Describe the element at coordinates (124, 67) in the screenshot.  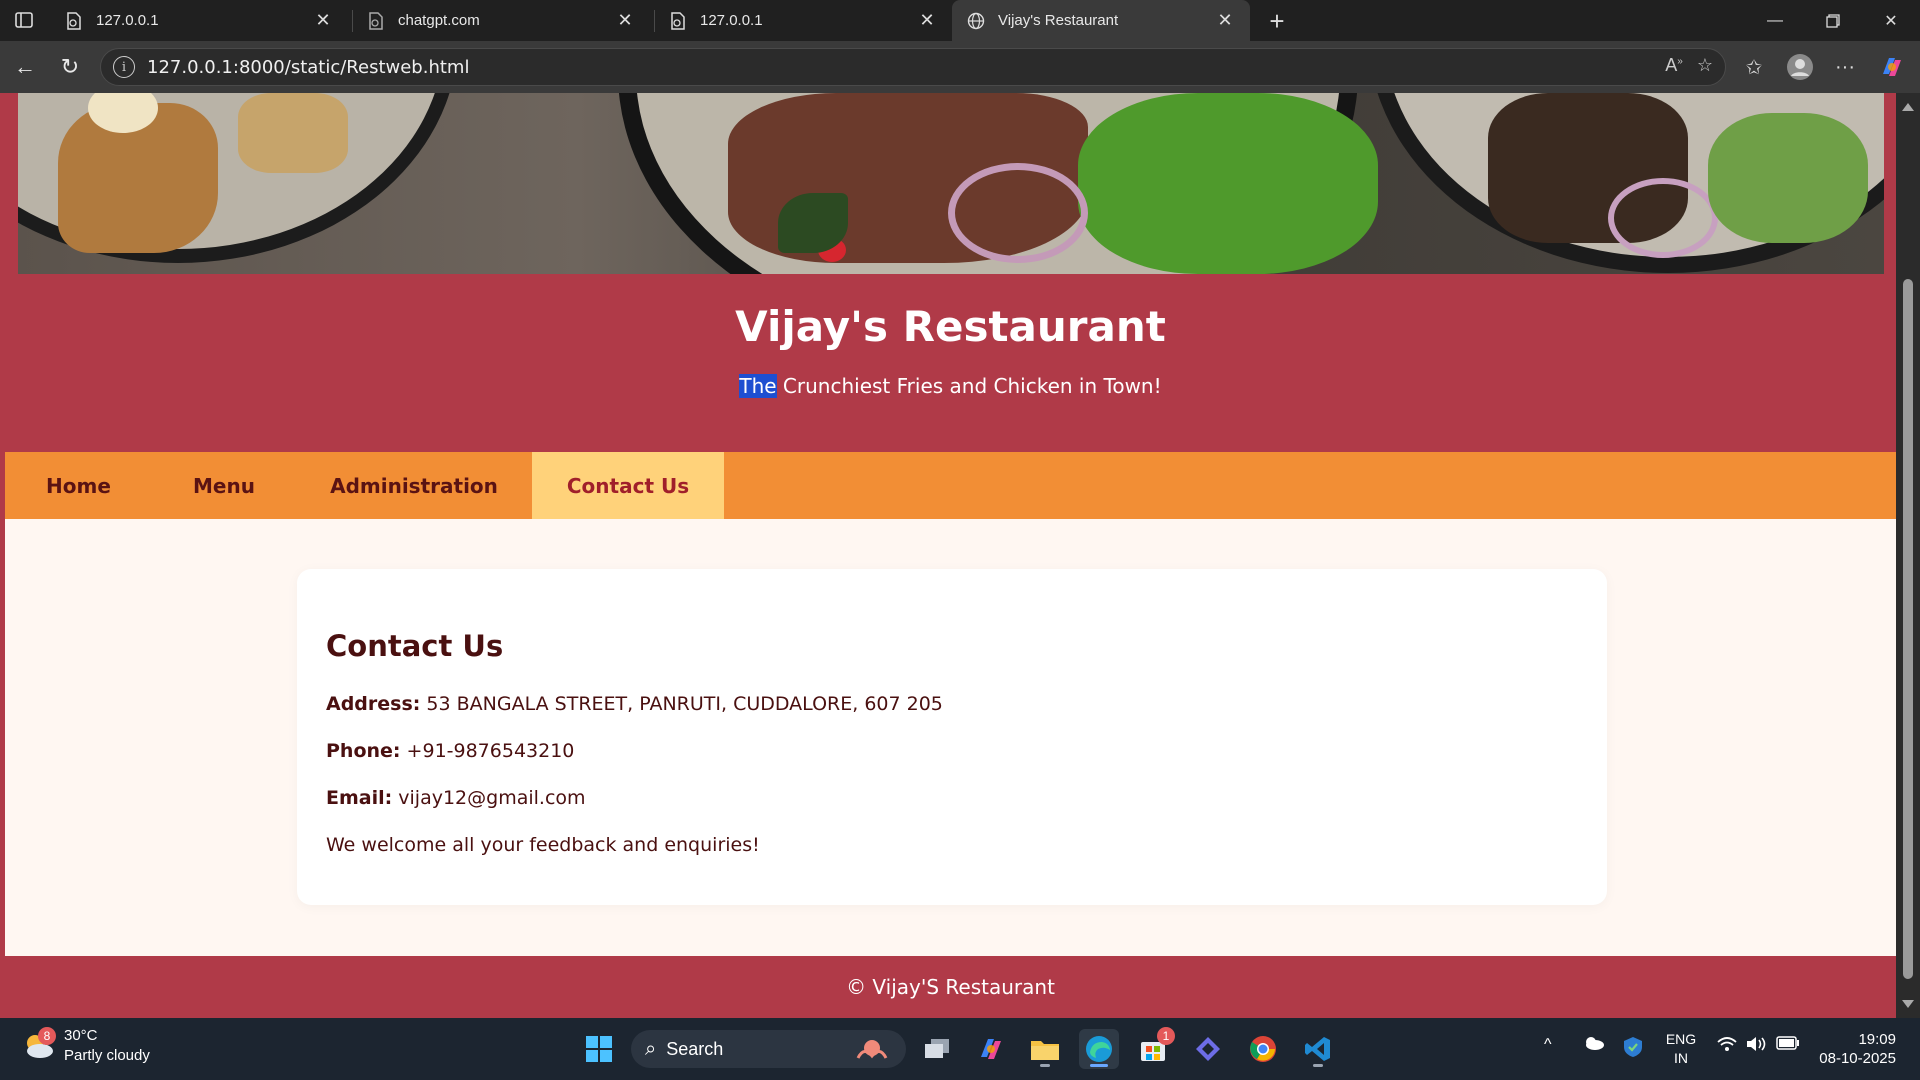
I see `site-info-icon: i` at that location.